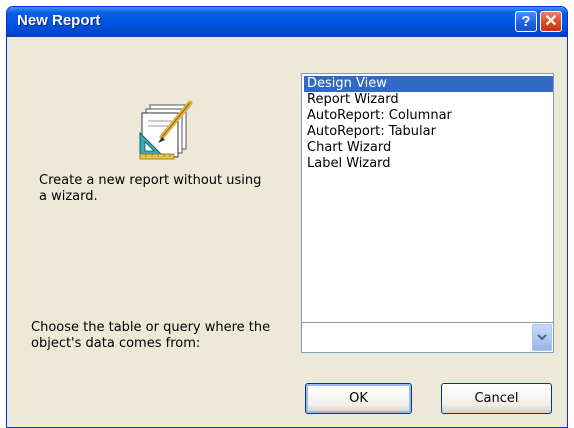 This screenshot has width=574, height=428. I want to click on title-bar: New Report ? ✕, so click(287, 22).